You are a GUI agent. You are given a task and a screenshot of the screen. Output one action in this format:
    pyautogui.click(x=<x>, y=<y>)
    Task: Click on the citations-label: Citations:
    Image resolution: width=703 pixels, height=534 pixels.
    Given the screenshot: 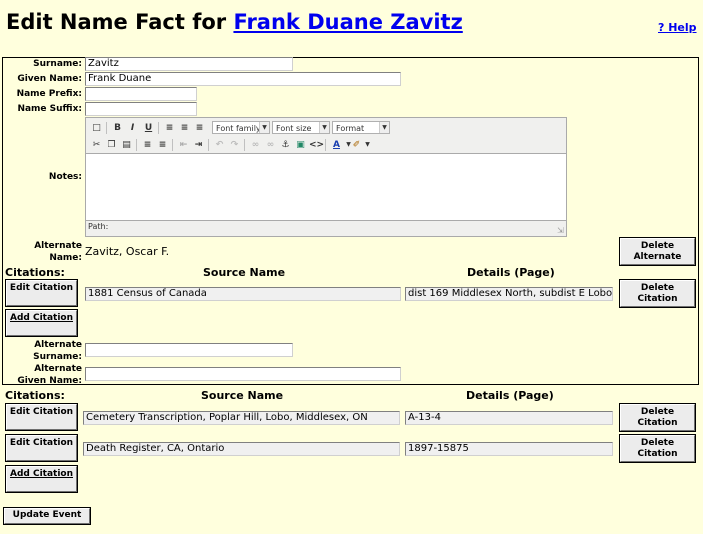 What is the action you would take?
    pyautogui.click(x=35, y=395)
    